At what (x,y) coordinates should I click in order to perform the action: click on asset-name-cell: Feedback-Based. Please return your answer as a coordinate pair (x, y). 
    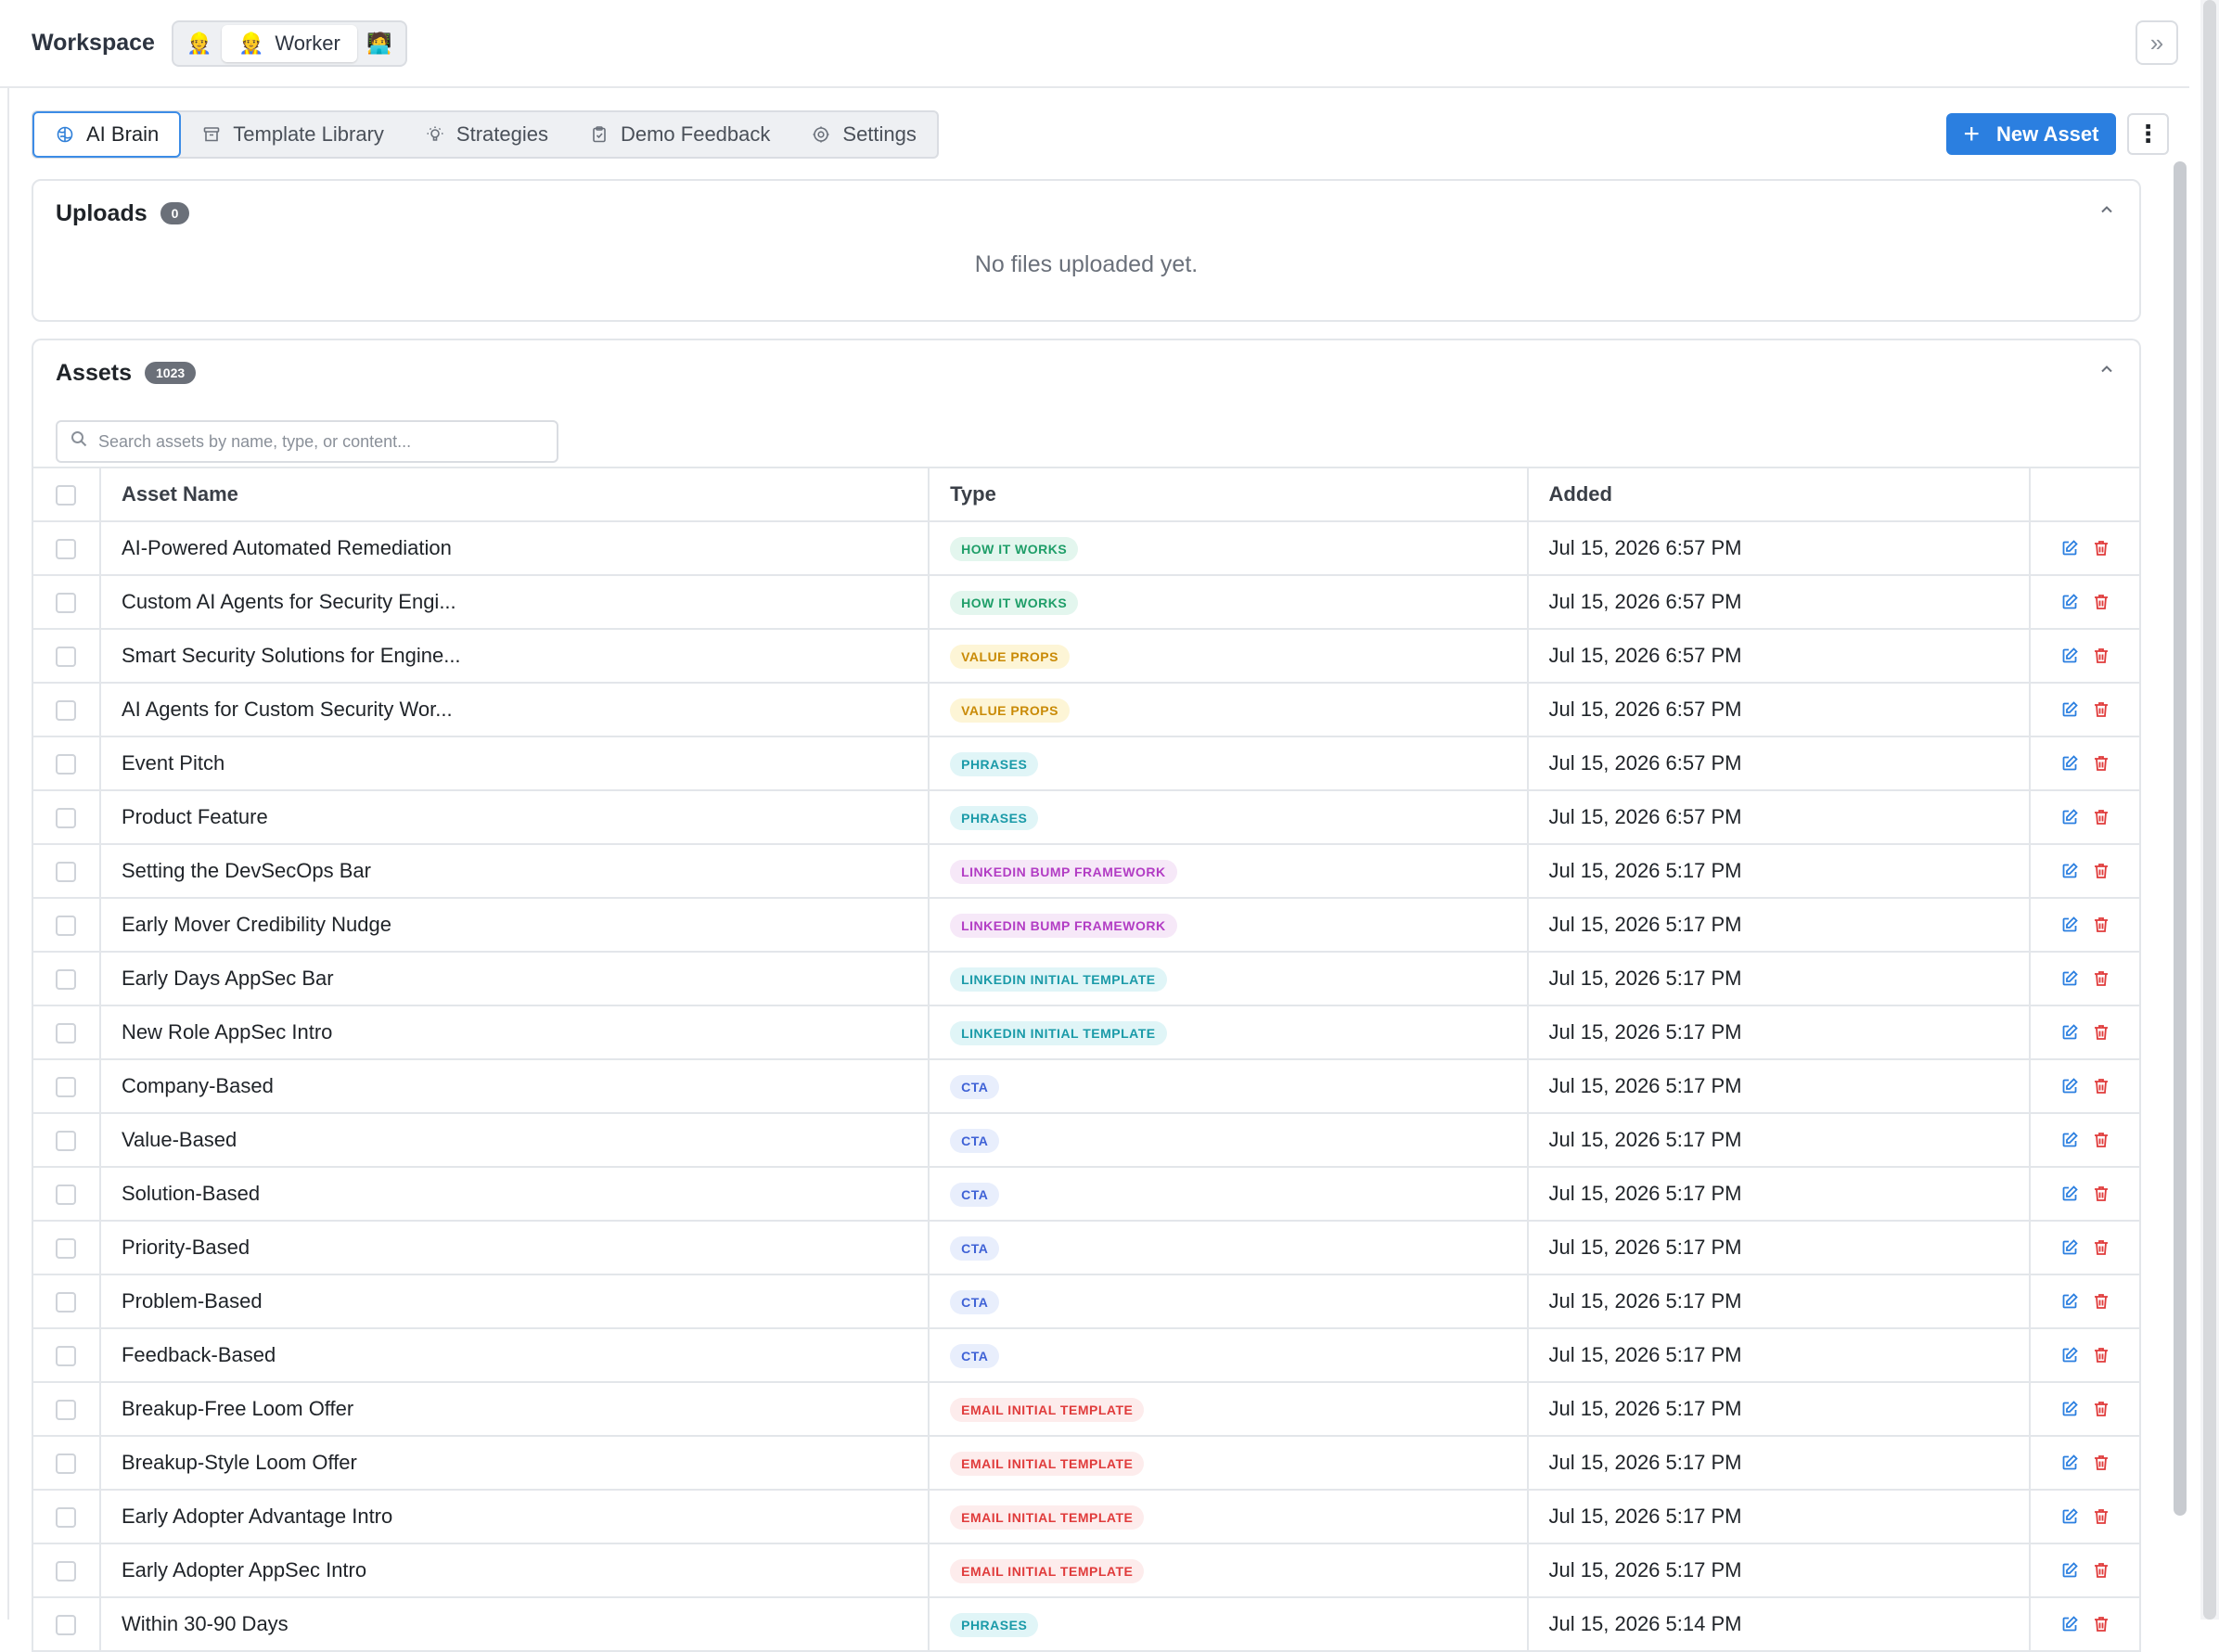
    Looking at the image, I should click on (514, 1355).